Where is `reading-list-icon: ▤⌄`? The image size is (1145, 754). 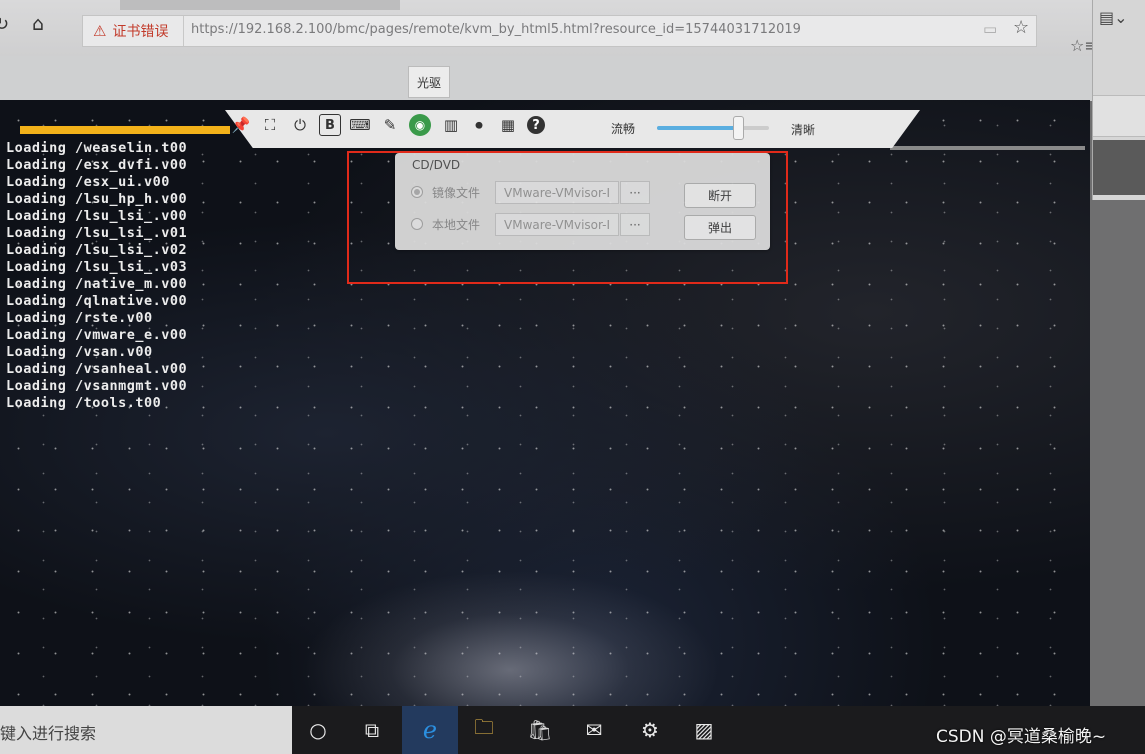
reading-list-icon: ▤⌄ is located at coordinates (1113, 17).